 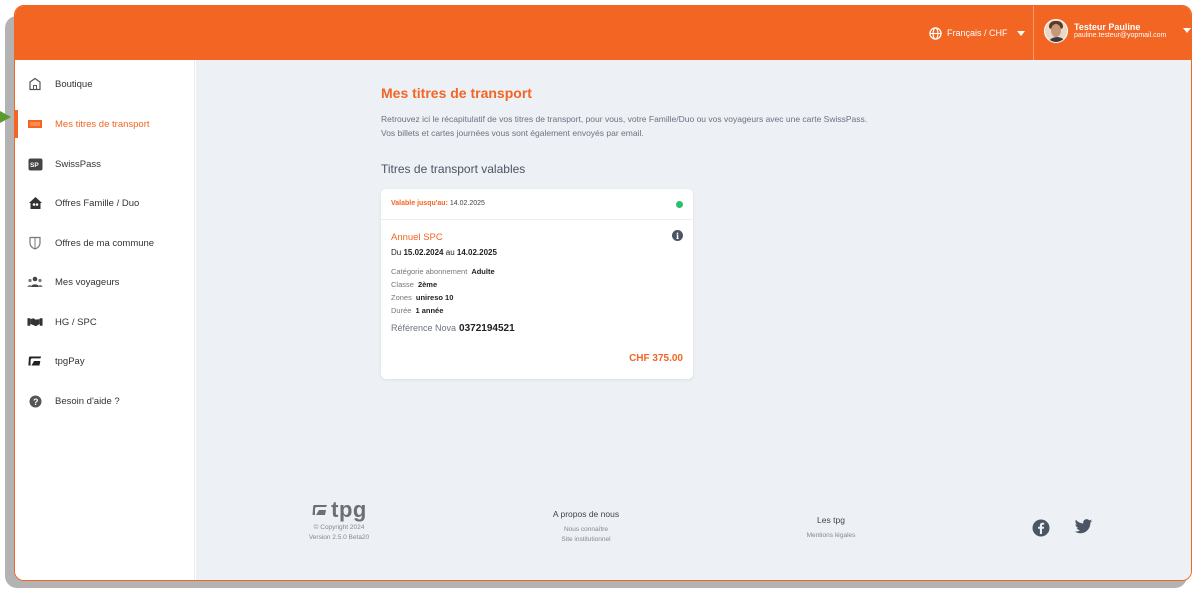 I want to click on help-icon: ?, so click(x=35, y=401).